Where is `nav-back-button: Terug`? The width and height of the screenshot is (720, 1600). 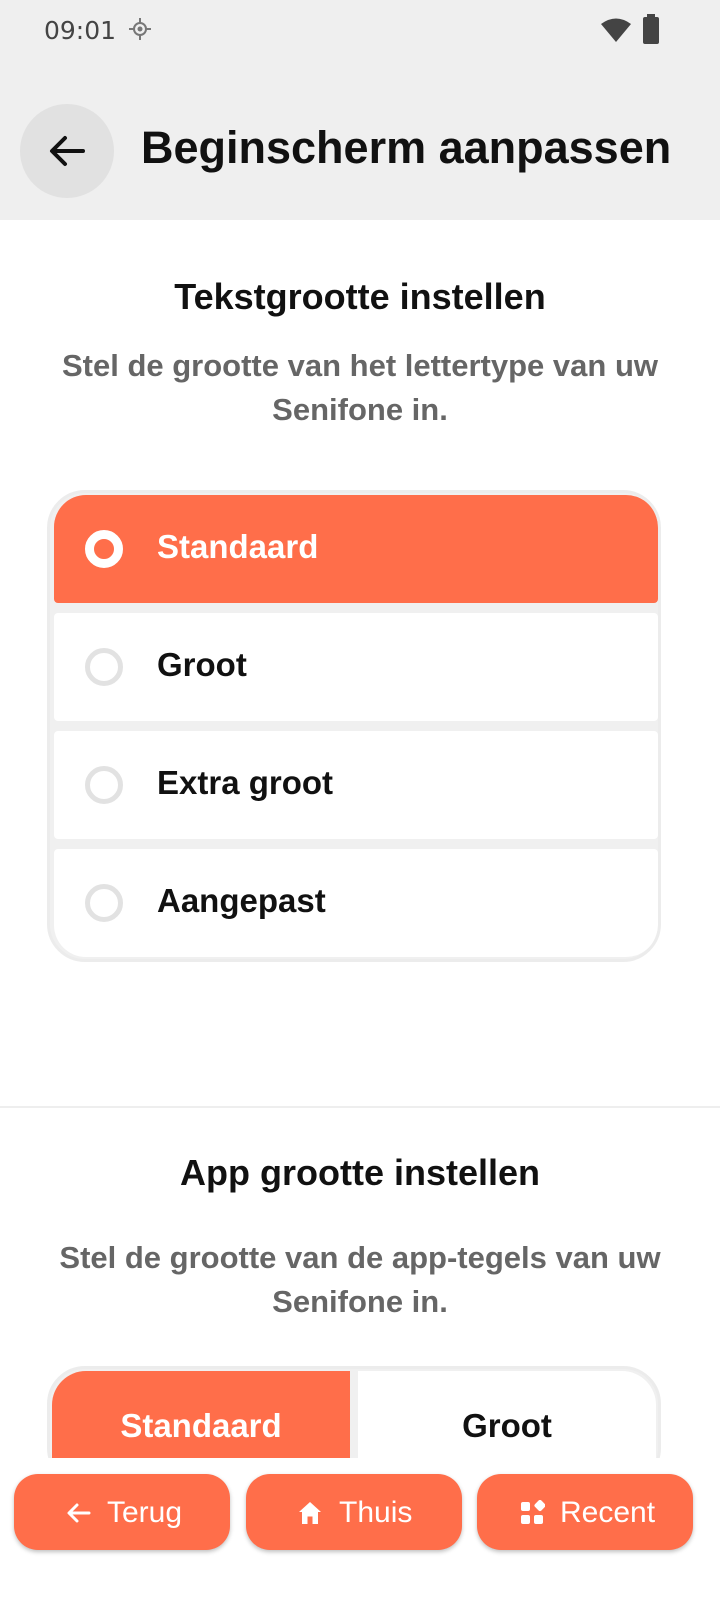
nav-back-button: Terug is located at coordinates (122, 1512).